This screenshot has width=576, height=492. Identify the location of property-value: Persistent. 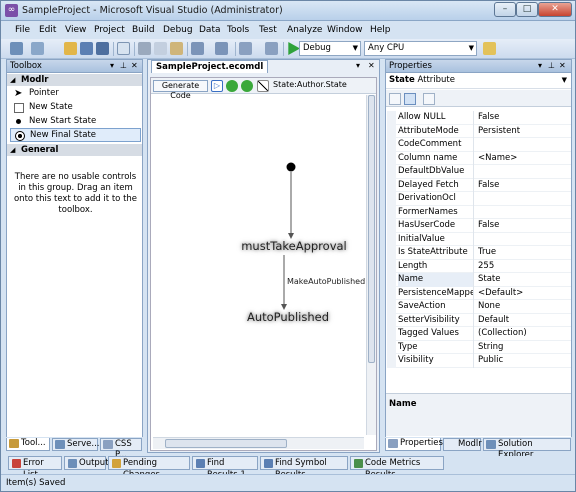
(524, 131).